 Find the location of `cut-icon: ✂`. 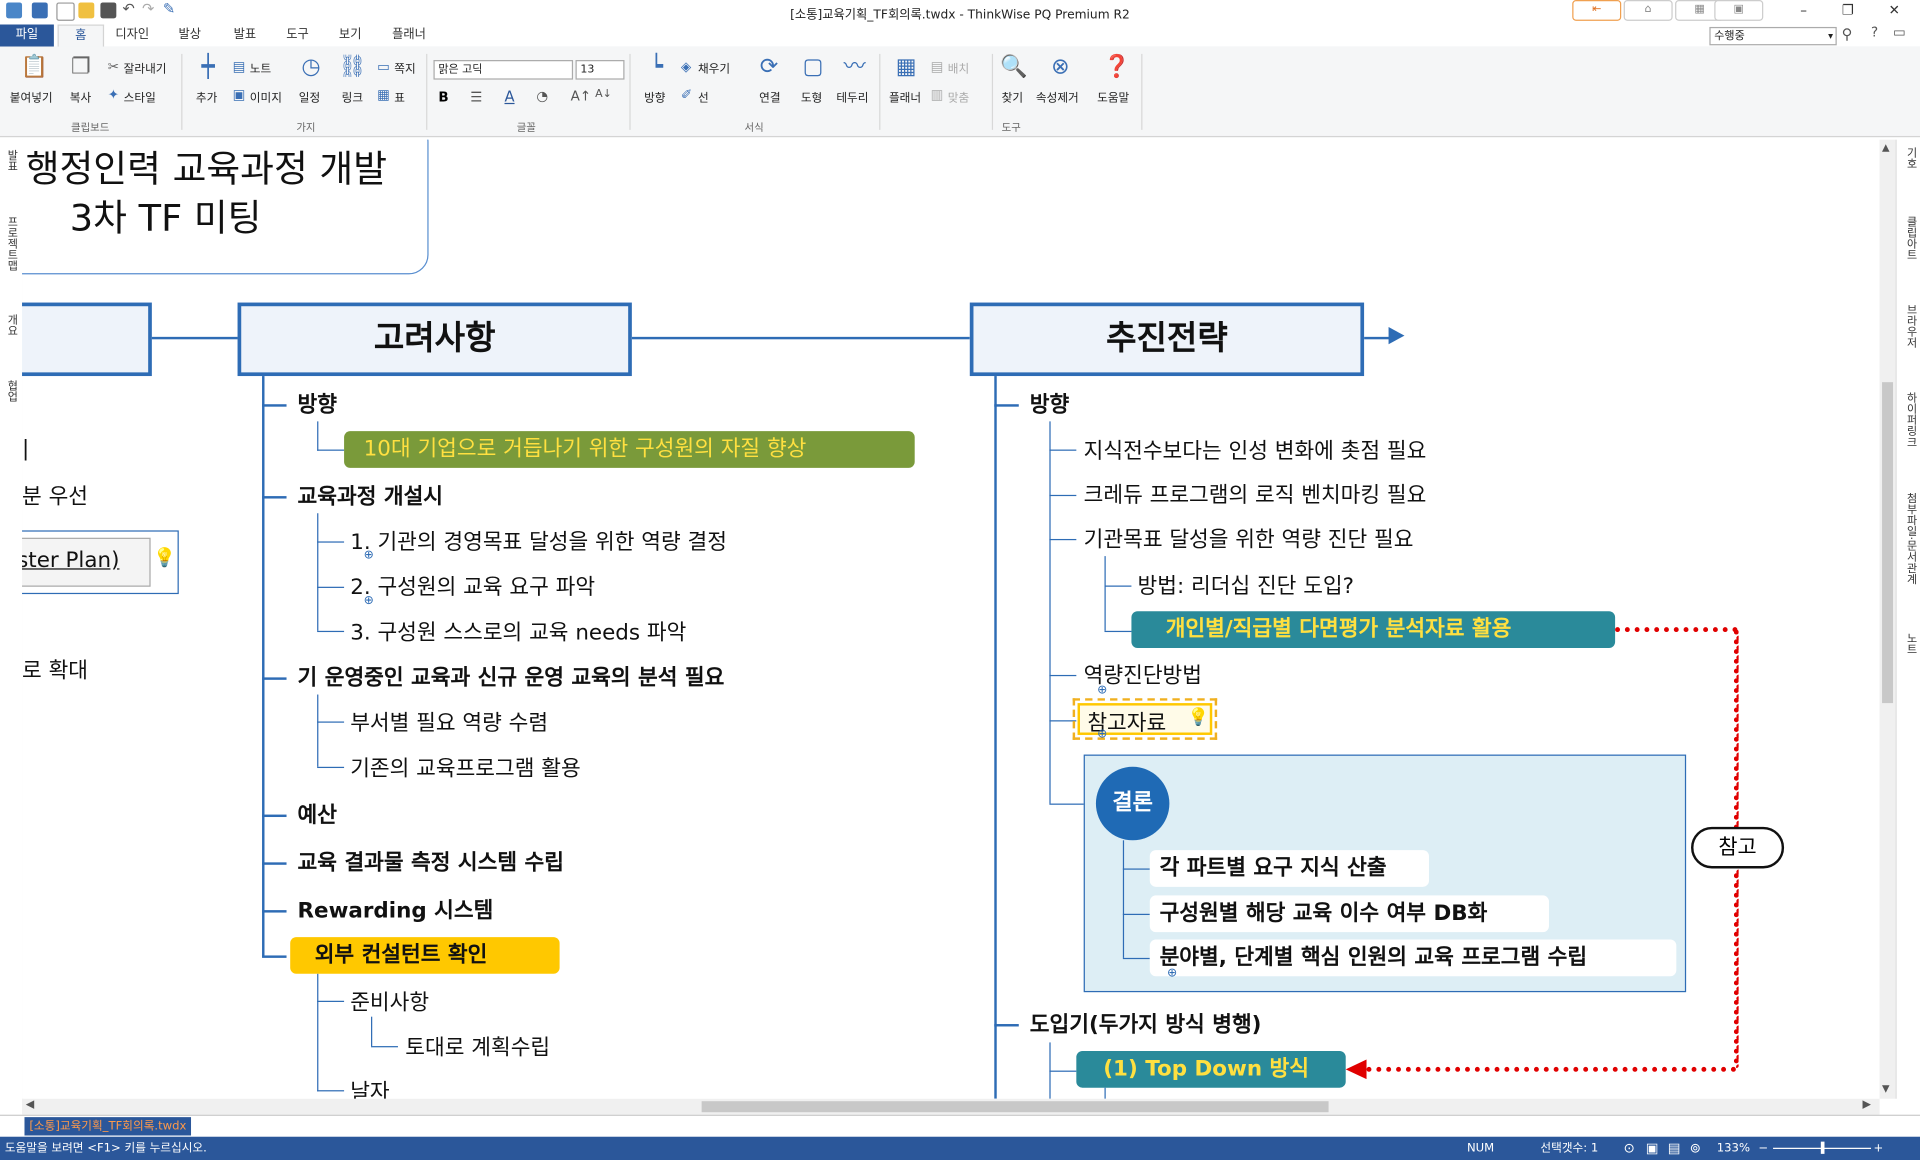

cut-icon: ✂ is located at coordinates (113, 67).